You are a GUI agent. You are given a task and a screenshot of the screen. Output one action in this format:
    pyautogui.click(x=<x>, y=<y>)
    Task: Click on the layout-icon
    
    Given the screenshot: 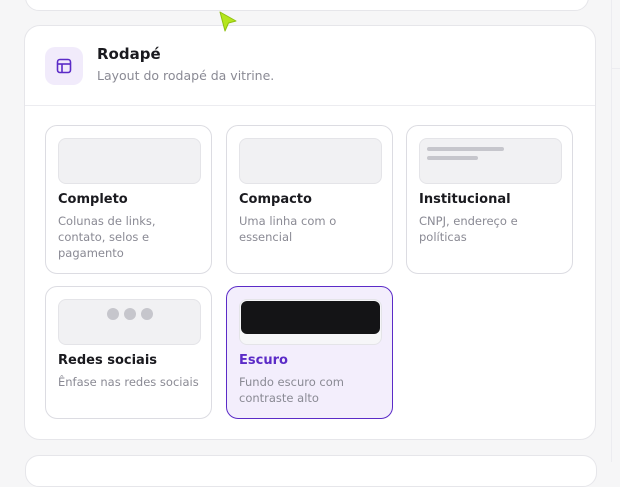 What is the action you would take?
    pyautogui.click(x=64, y=66)
    